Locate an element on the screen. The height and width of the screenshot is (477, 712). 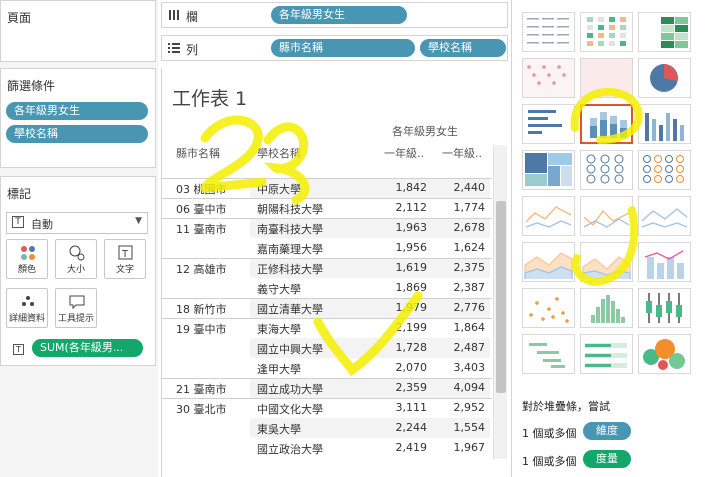
vertical-scrollbar is located at coordinates (500, 302).